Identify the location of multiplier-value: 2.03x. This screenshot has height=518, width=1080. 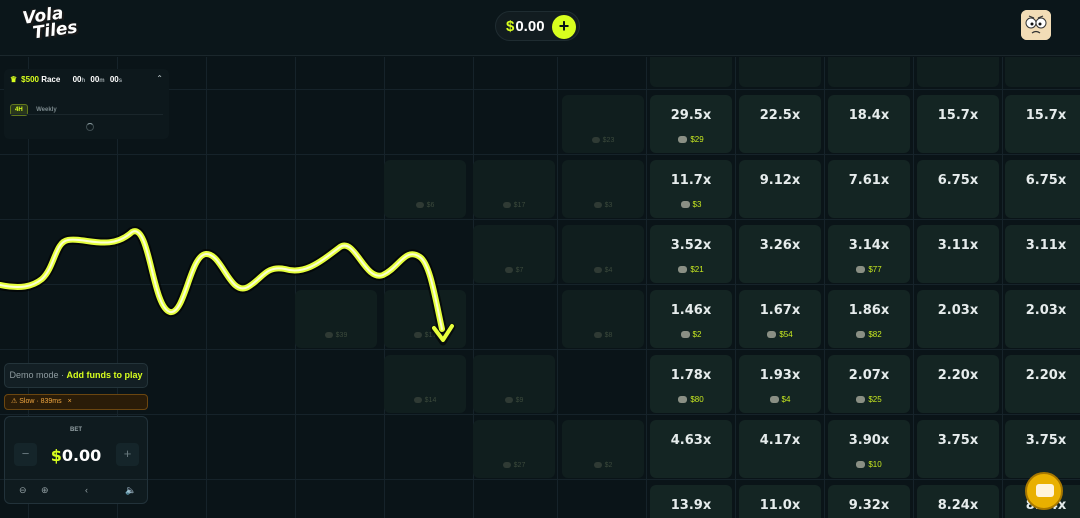
(958, 310).